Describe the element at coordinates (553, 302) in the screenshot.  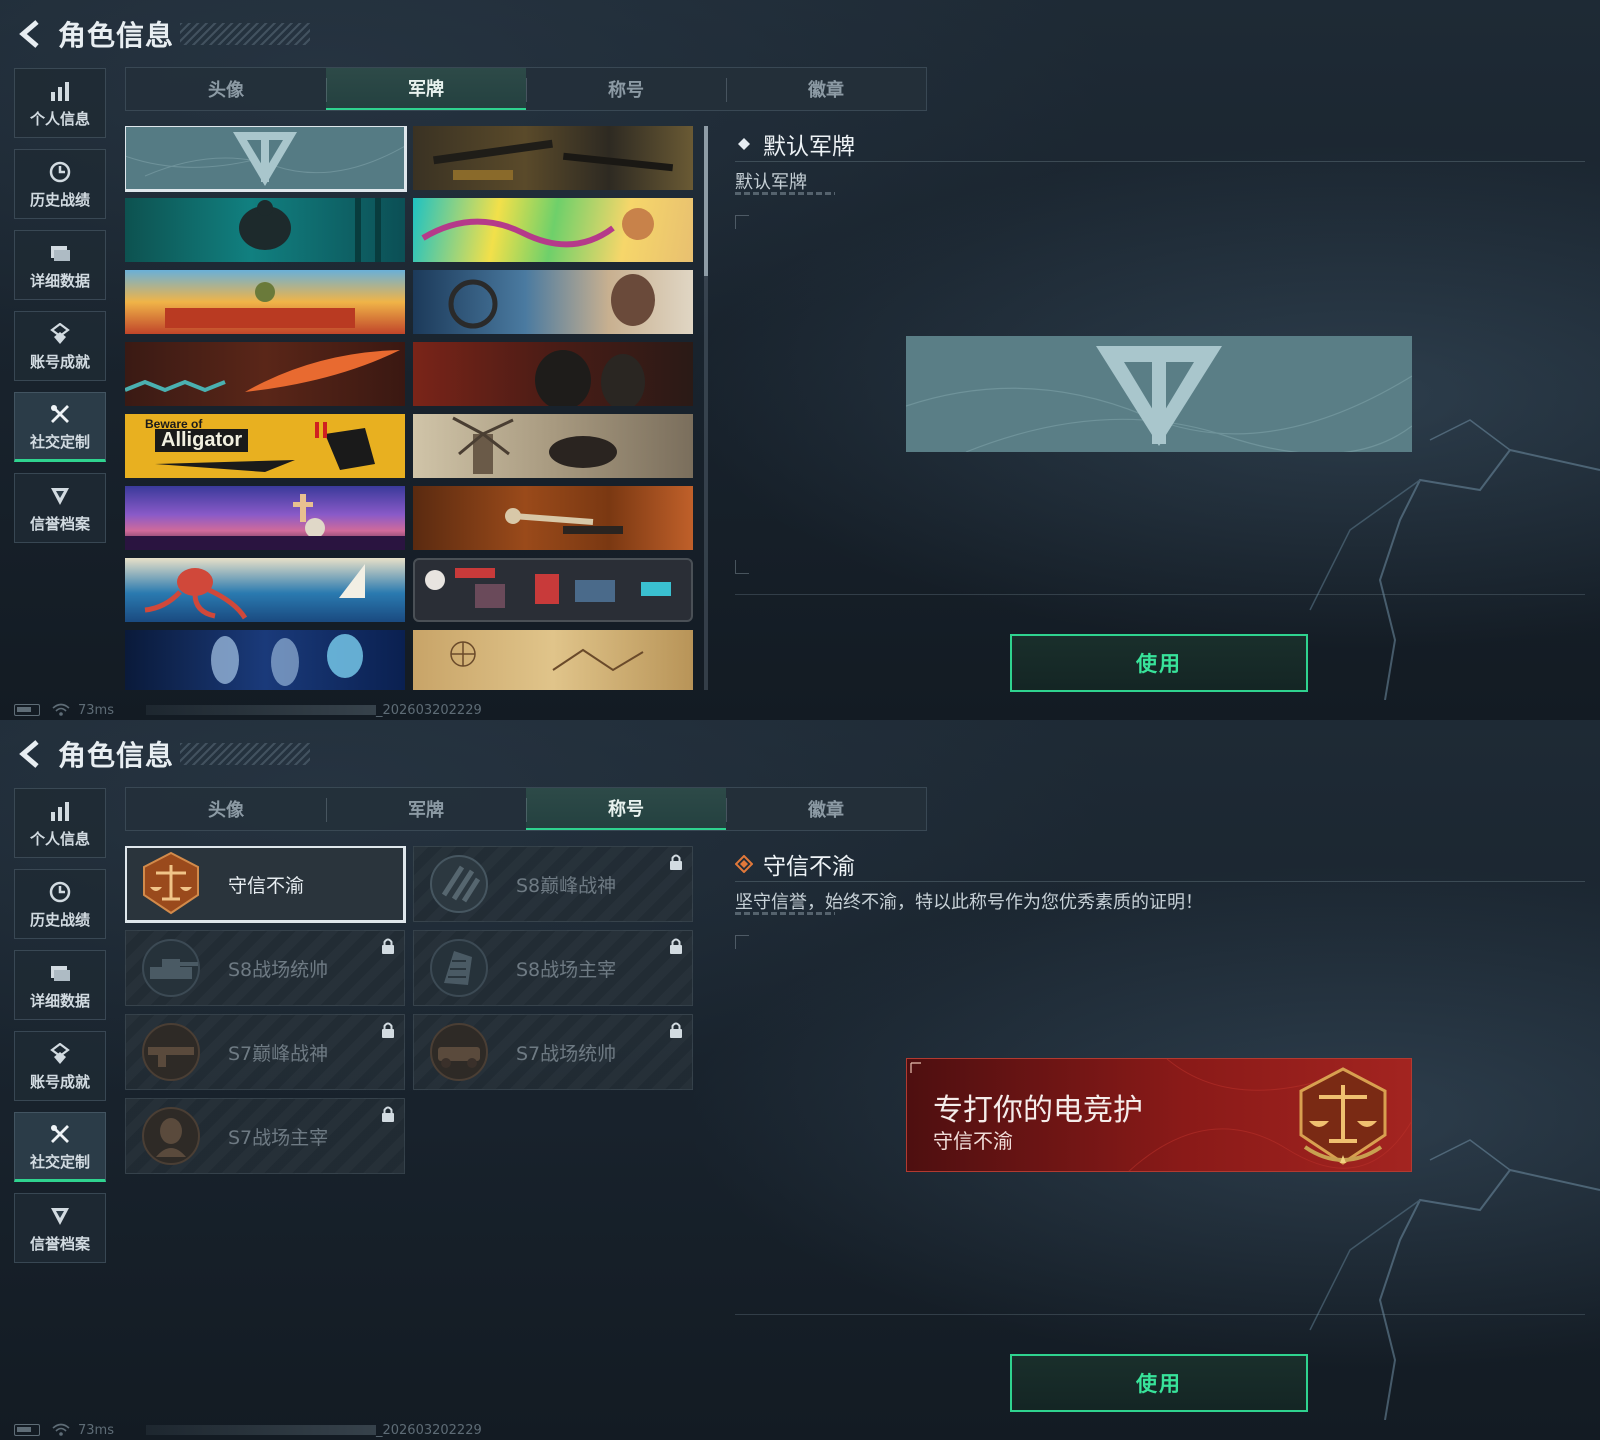
I see `dog-tag-mechanic-woman` at that location.